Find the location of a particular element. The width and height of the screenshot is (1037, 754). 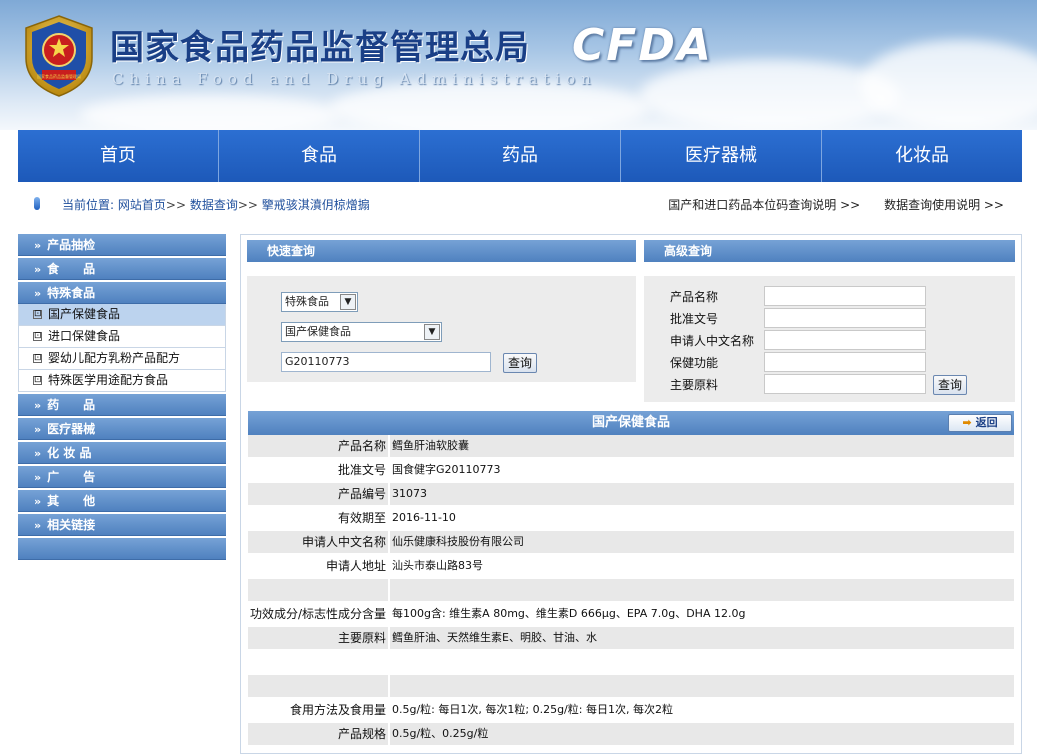

health-function-label: 保健功能 is located at coordinates (694, 363).